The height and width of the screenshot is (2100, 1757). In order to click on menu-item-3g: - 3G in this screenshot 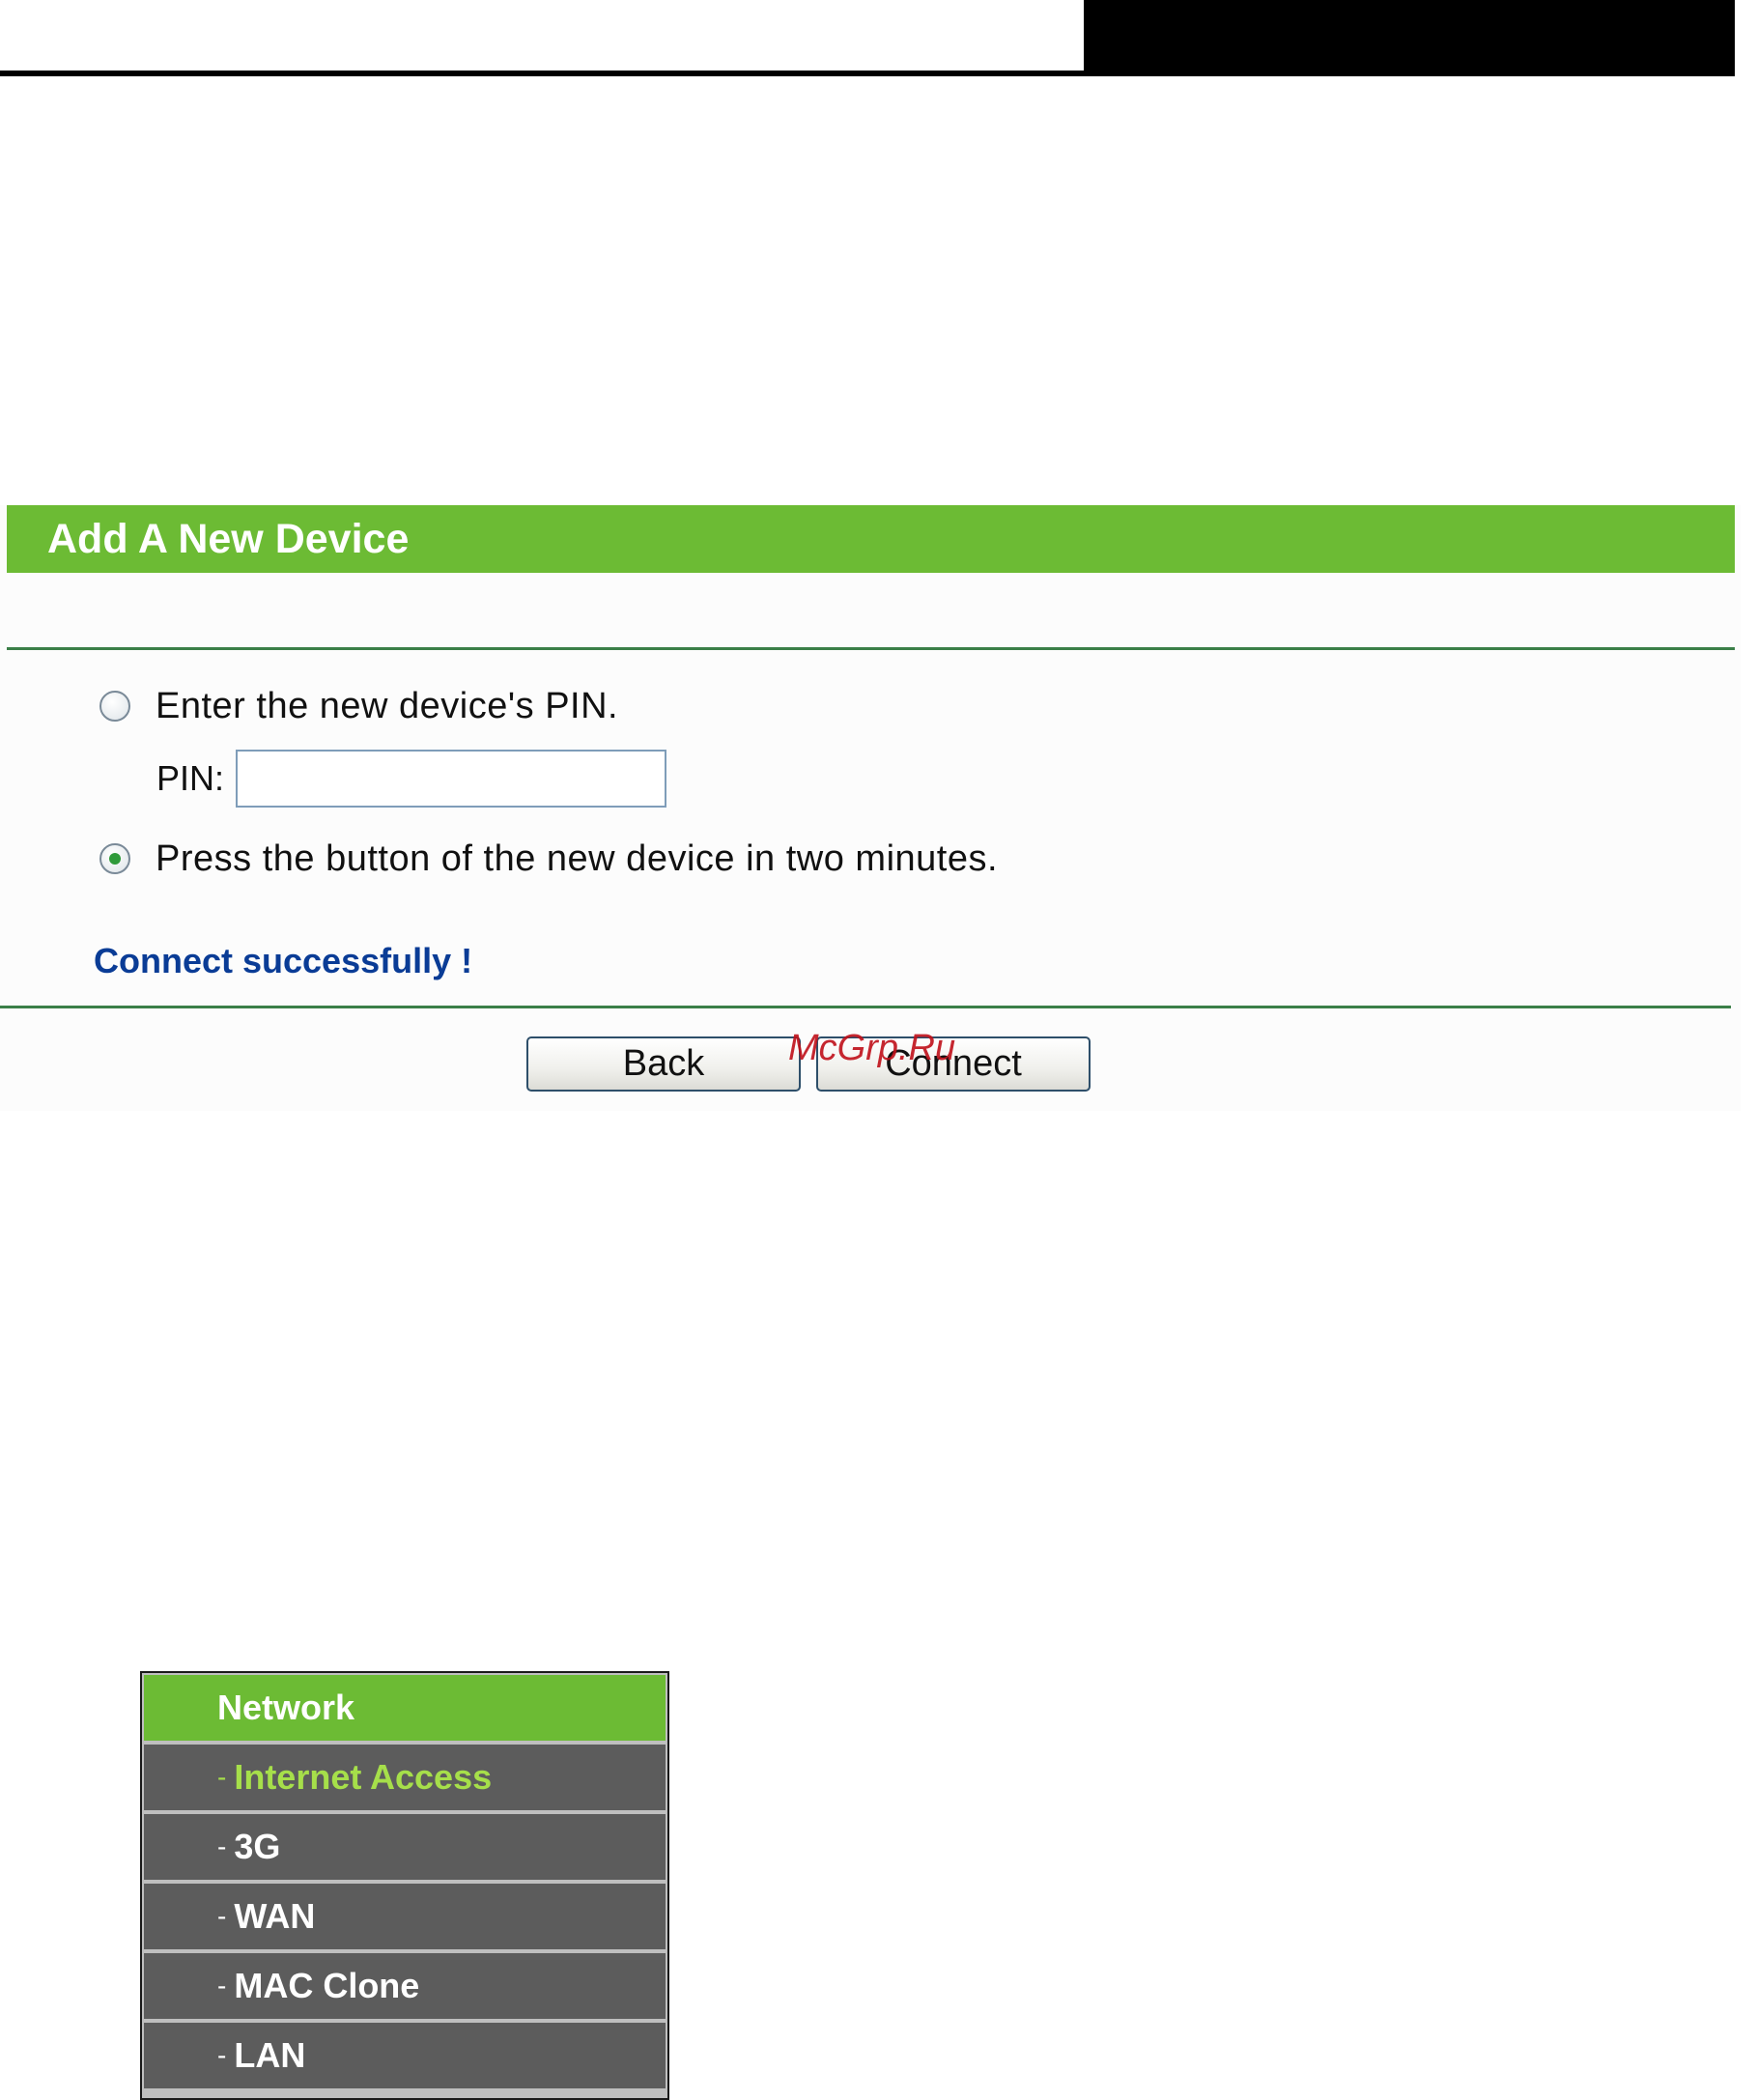, I will do `click(405, 1847)`.